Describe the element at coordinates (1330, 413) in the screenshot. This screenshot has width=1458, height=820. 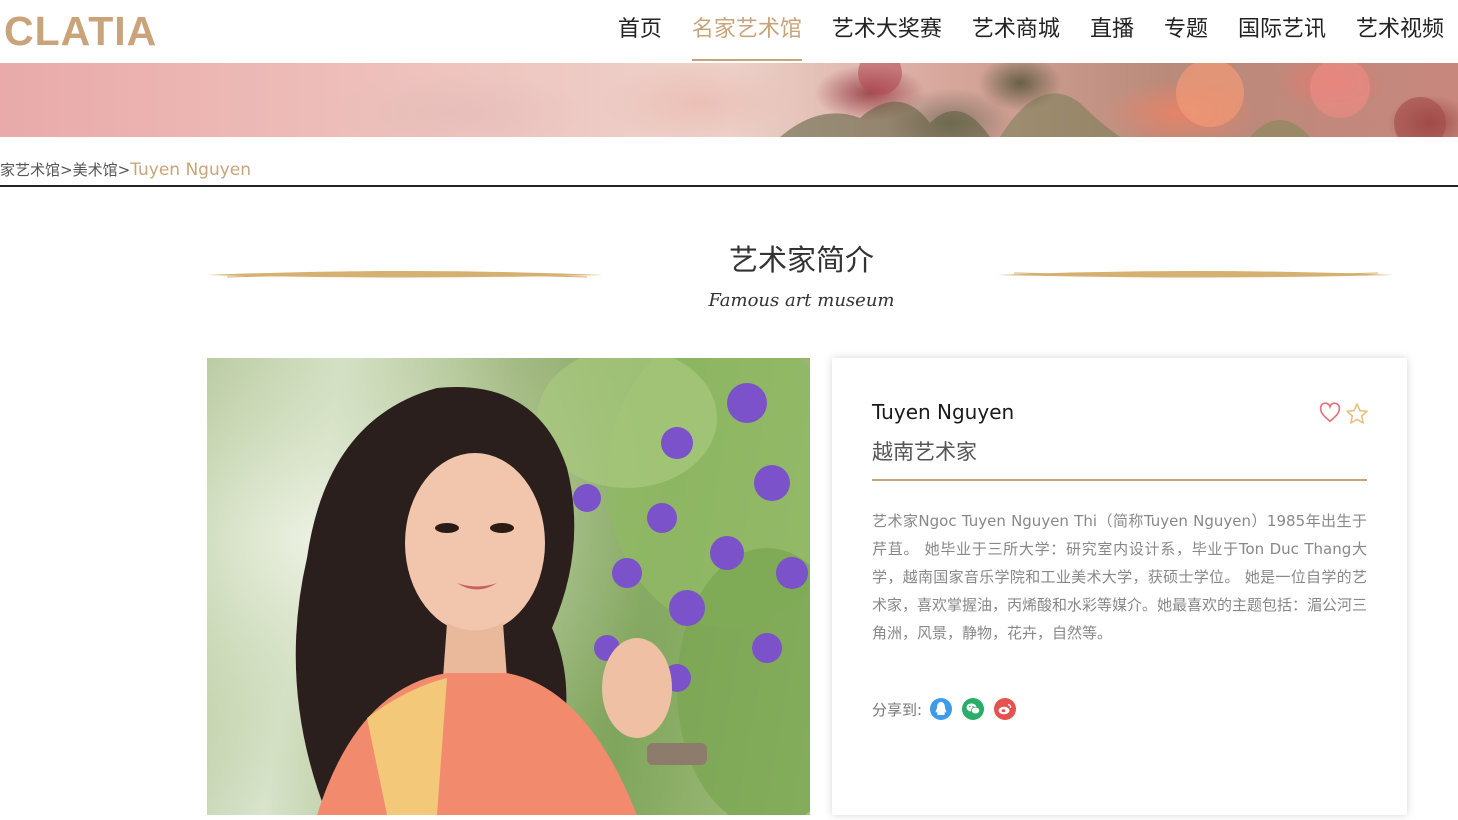
I see `heart-icon` at that location.